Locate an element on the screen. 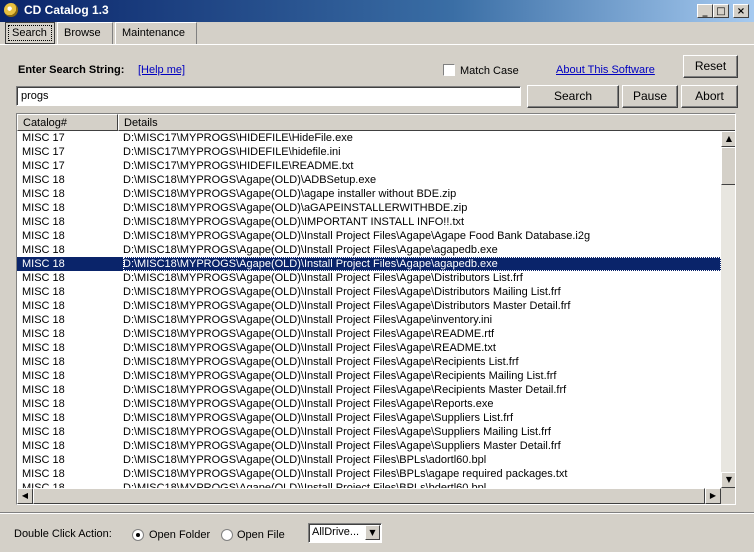 This screenshot has height=552, width=754. footer-divider-highlight is located at coordinates (377, 513).